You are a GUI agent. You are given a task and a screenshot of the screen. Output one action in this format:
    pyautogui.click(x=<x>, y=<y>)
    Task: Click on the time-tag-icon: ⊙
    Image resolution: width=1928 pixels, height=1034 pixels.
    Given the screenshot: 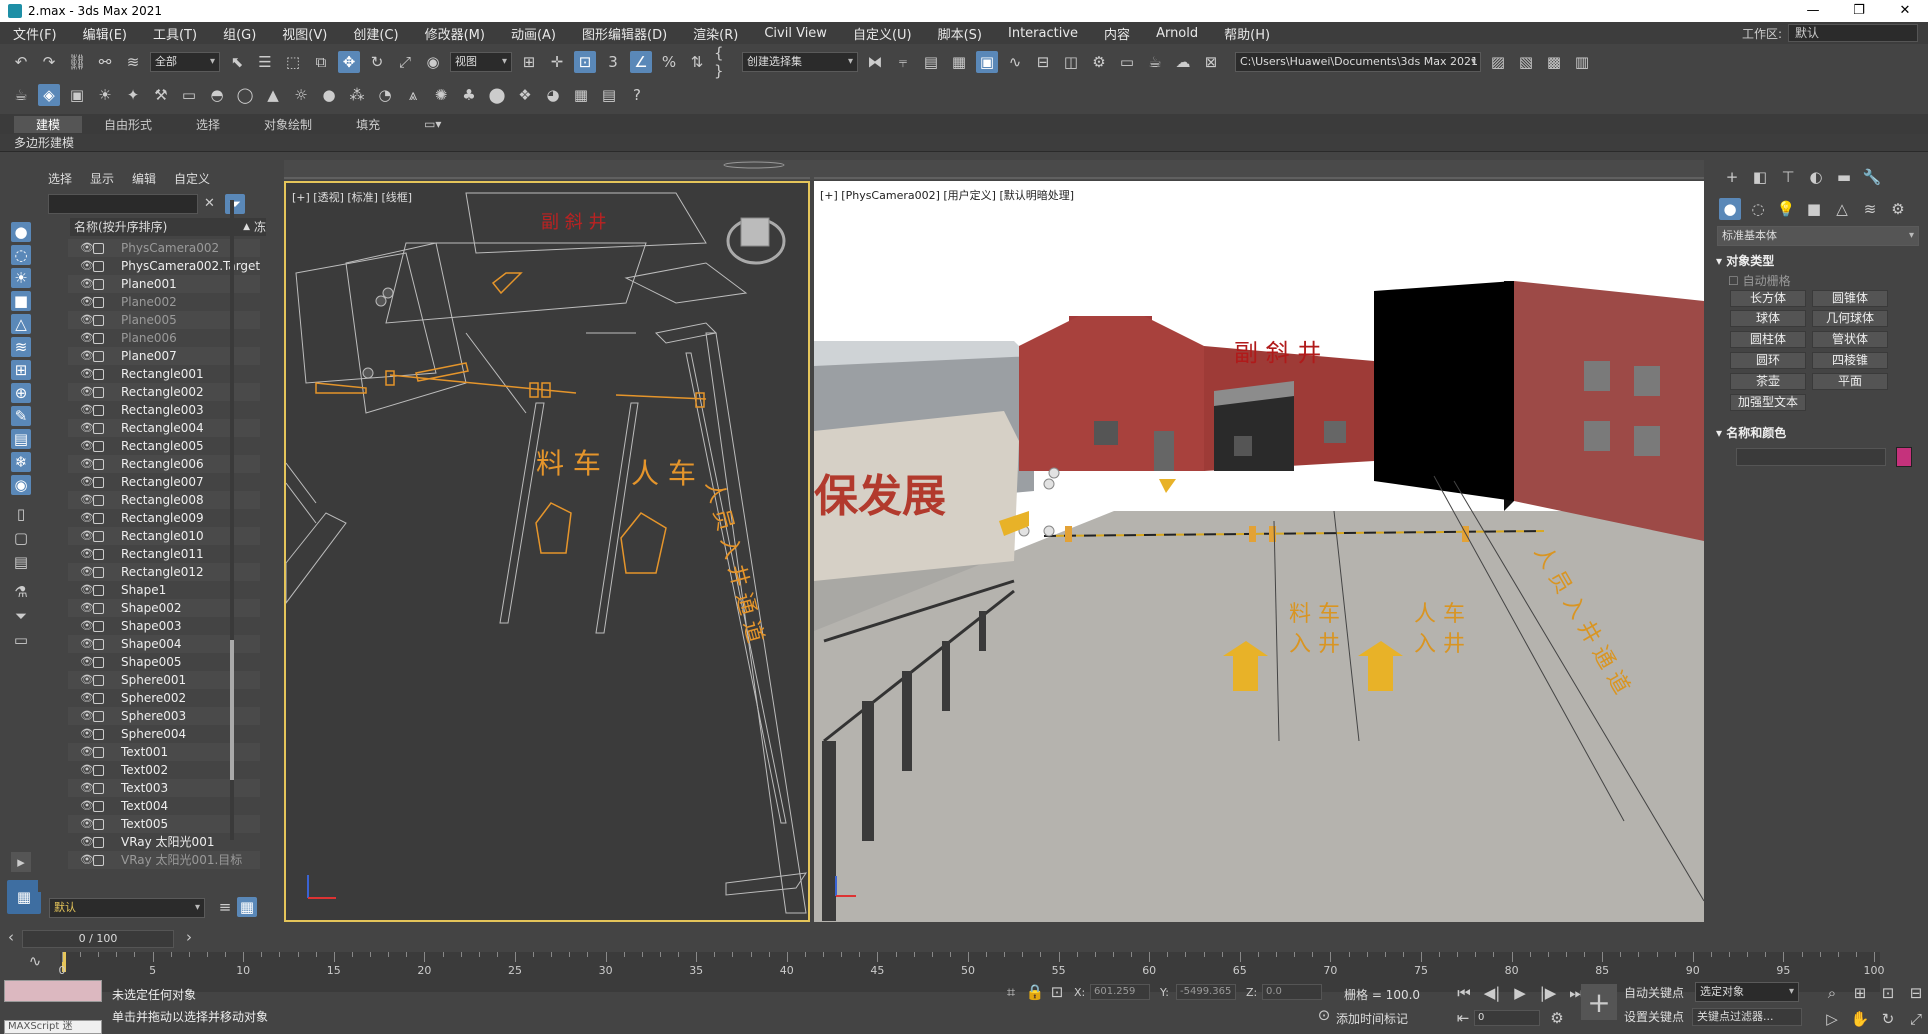 What is the action you would take?
    pyautogui.click(x=1324, y=1015)
    